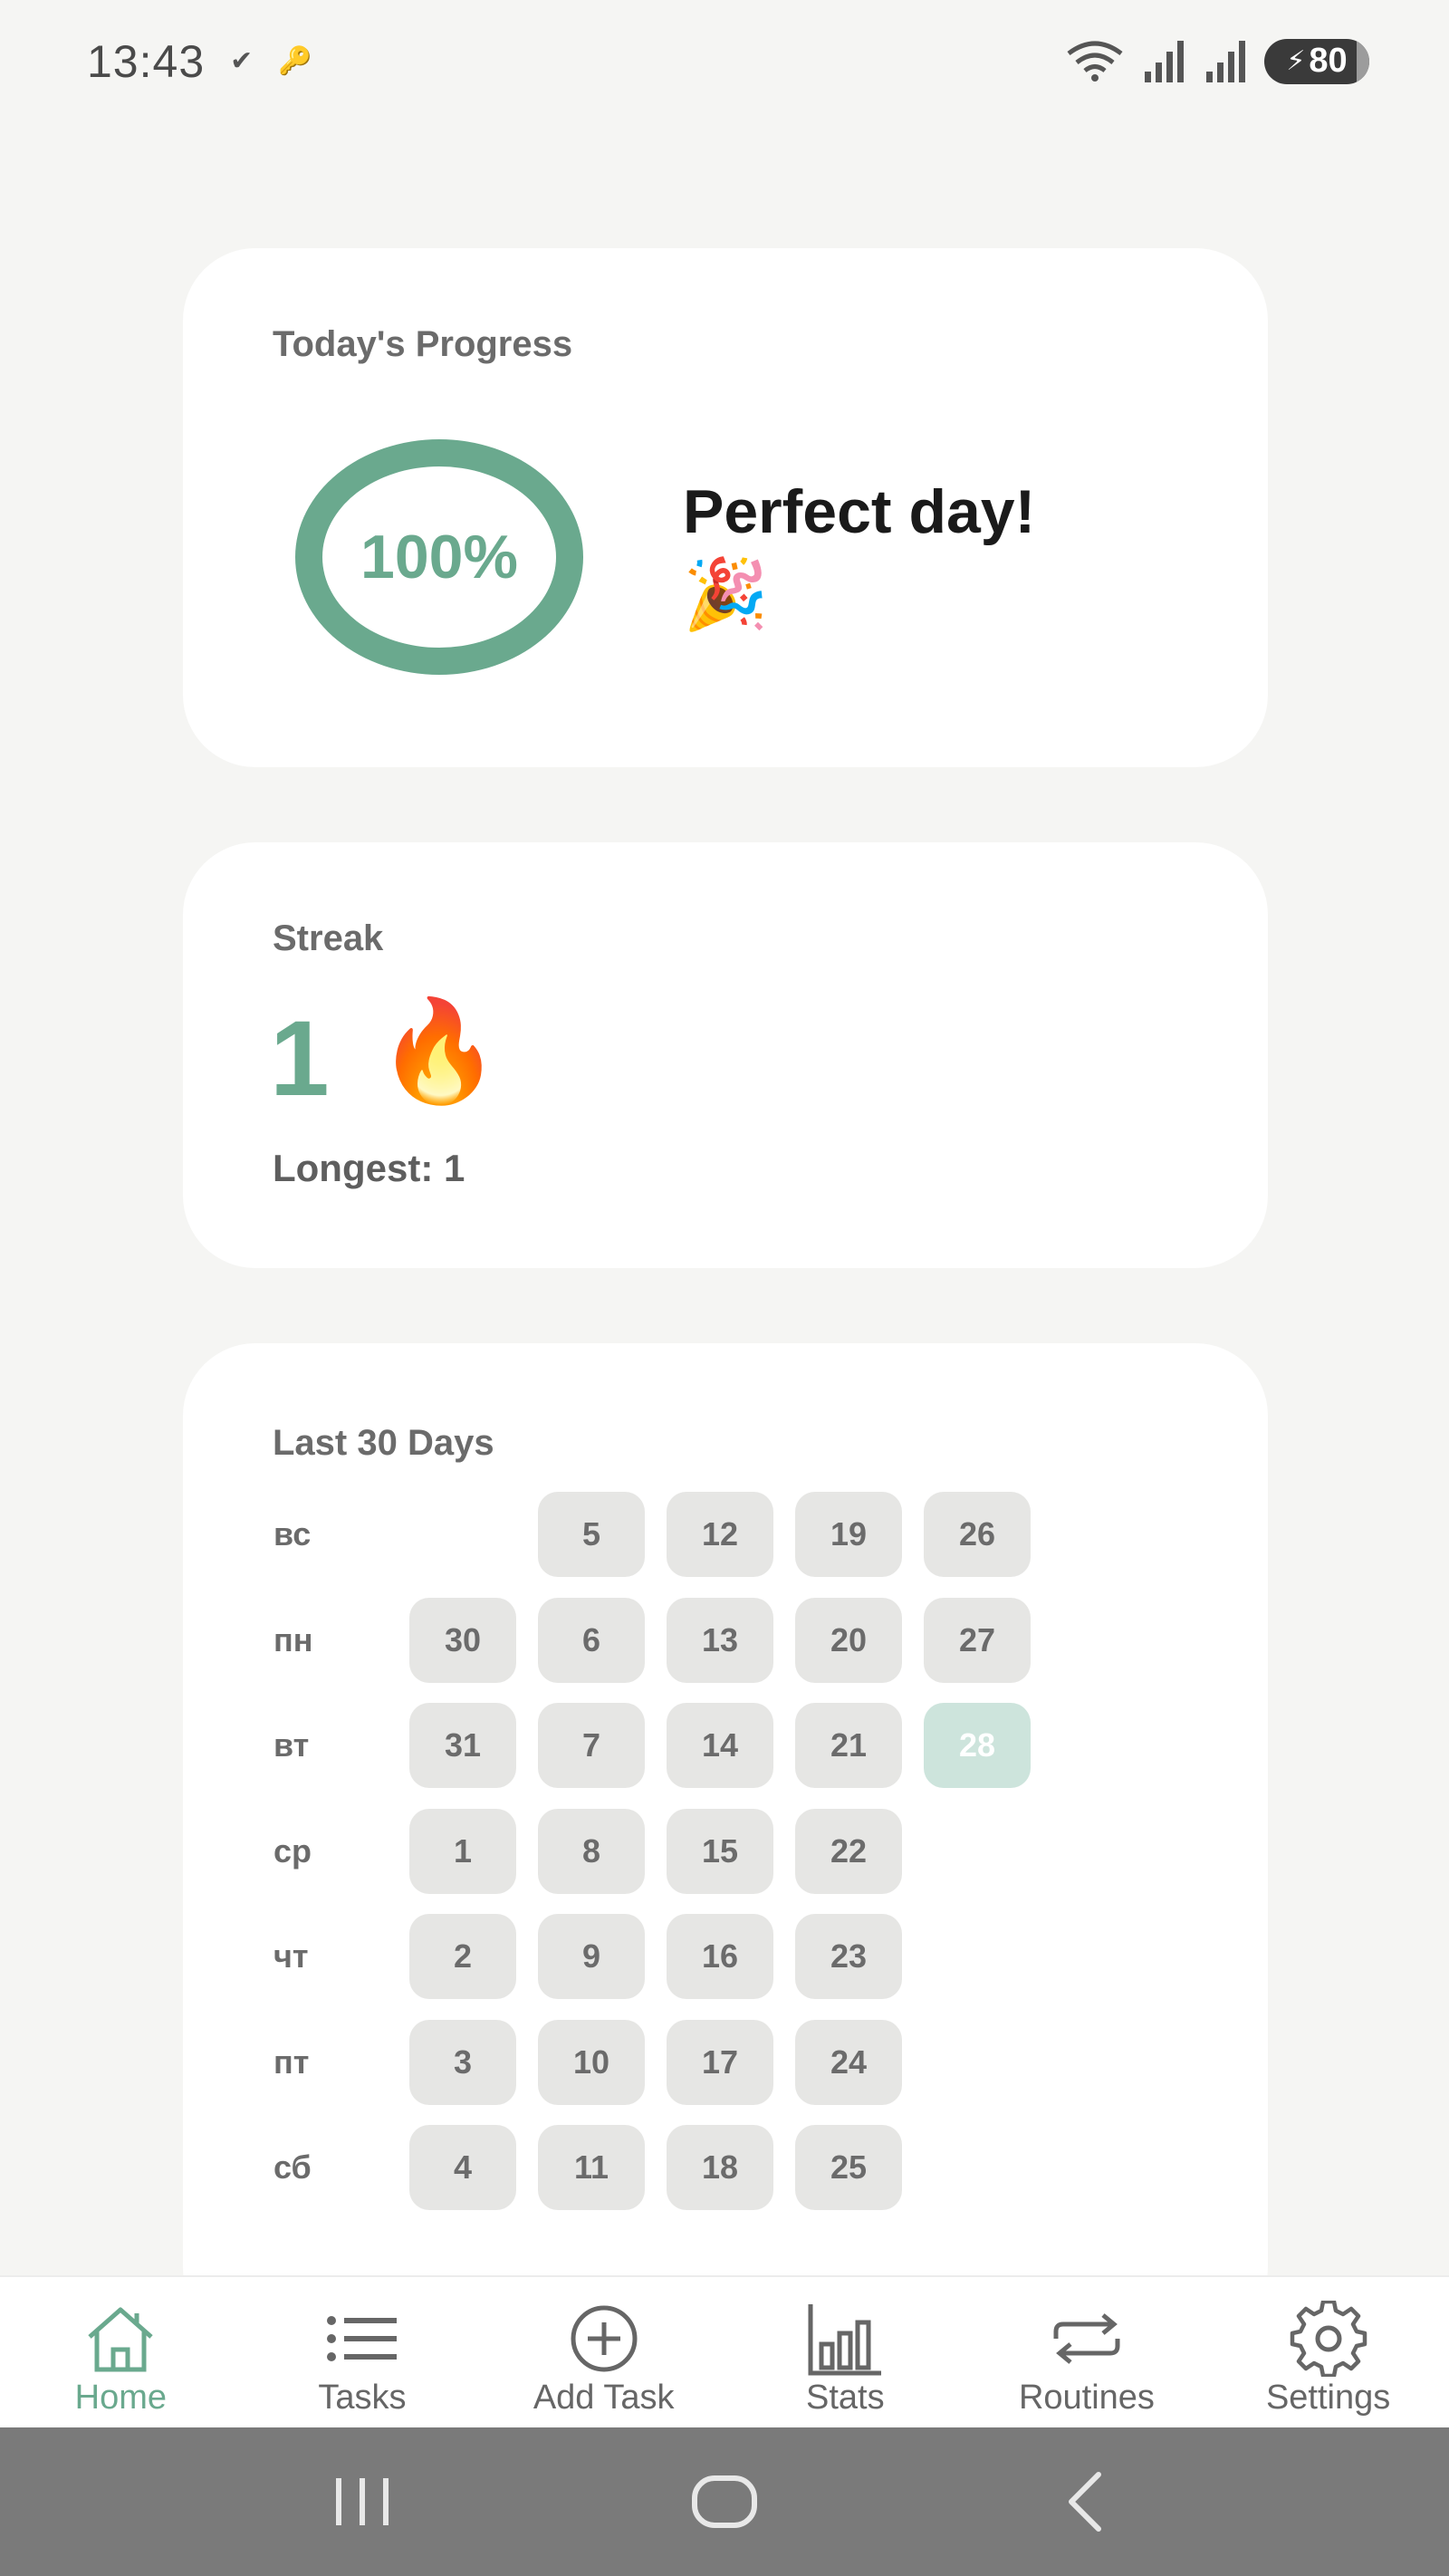 This screenshot has height=2576, width=1449. Describe the element at coordinates (720, 1640) in the screenshot. I see `day-cell: 13` at that location.